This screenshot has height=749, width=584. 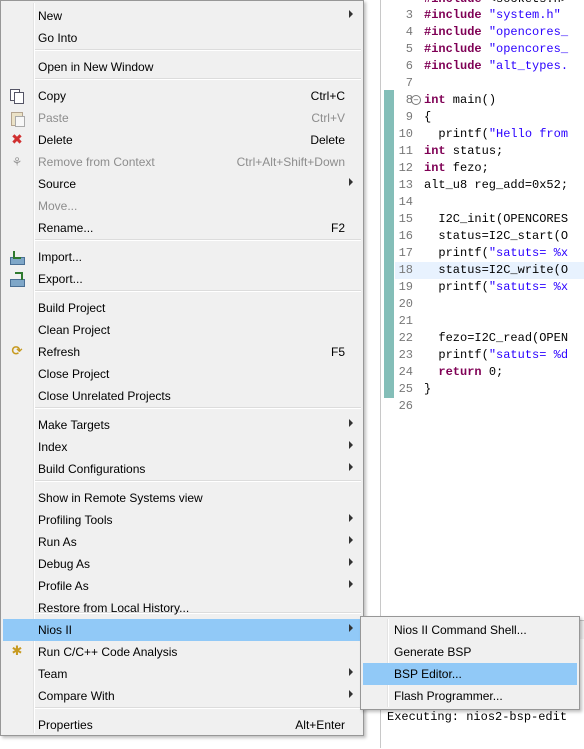 I want to click on line-number: 11, so click(x=405, y=151).